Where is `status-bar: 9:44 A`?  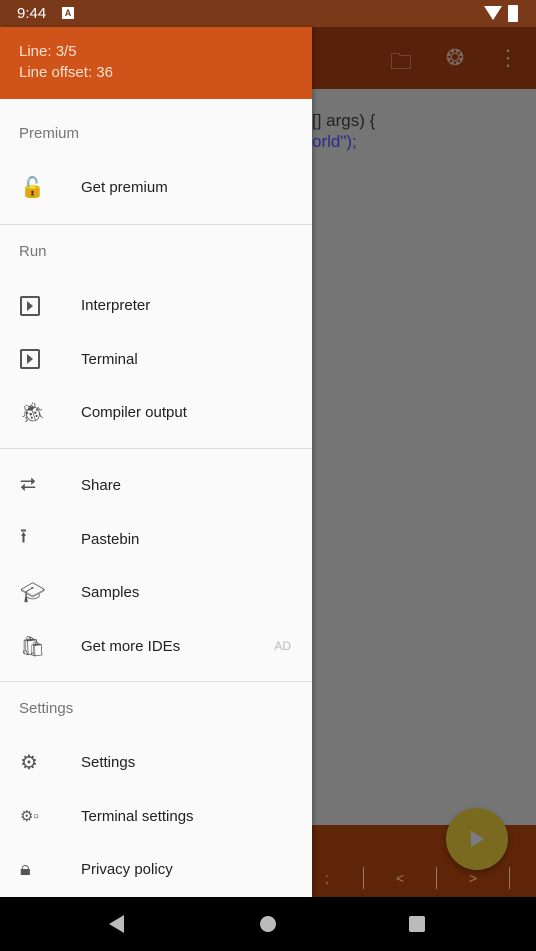 status-bar: 9:44 A is located at coordinates (268, 13).